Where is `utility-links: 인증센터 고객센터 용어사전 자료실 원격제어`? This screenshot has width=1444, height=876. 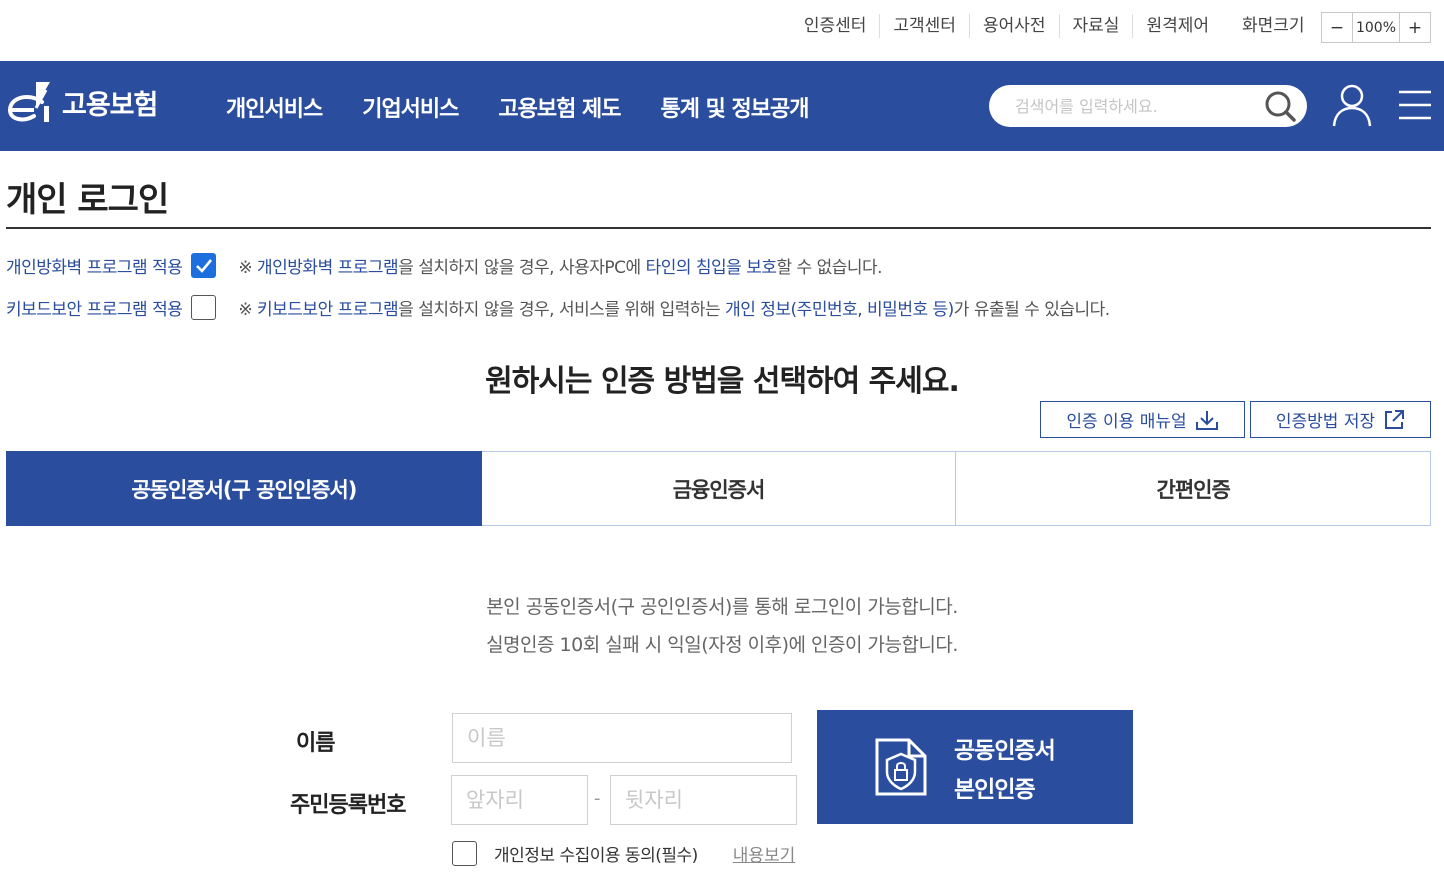
utility-links: 인증센터 고객센터 용어사전 자료실 원격제어 is located at coordinates (1006, 26).